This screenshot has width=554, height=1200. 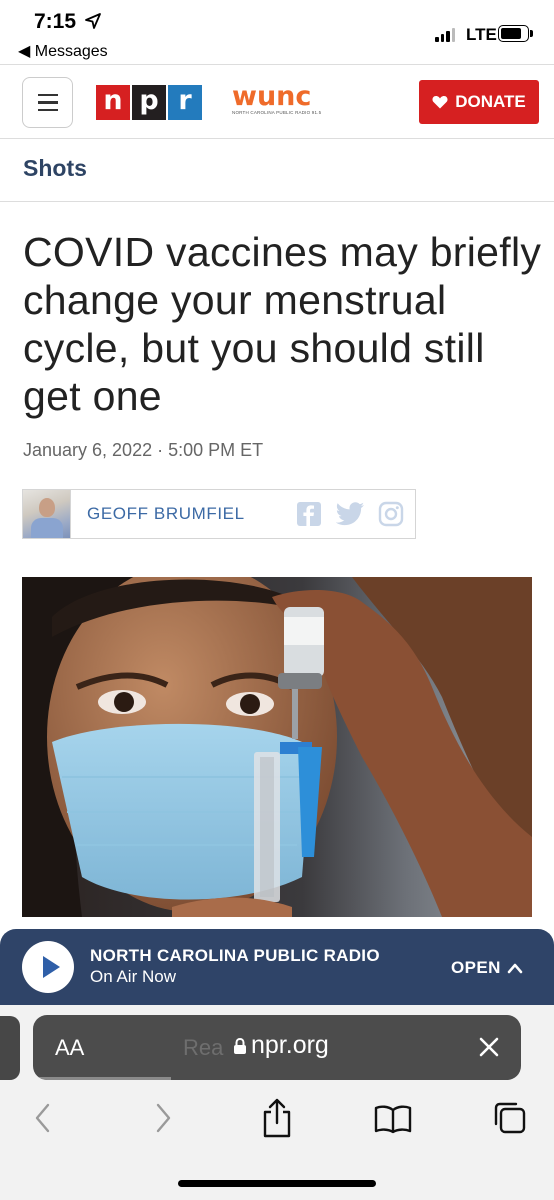 I want to click on npr-logo-letter-p: p, so click(x=149, y=102).